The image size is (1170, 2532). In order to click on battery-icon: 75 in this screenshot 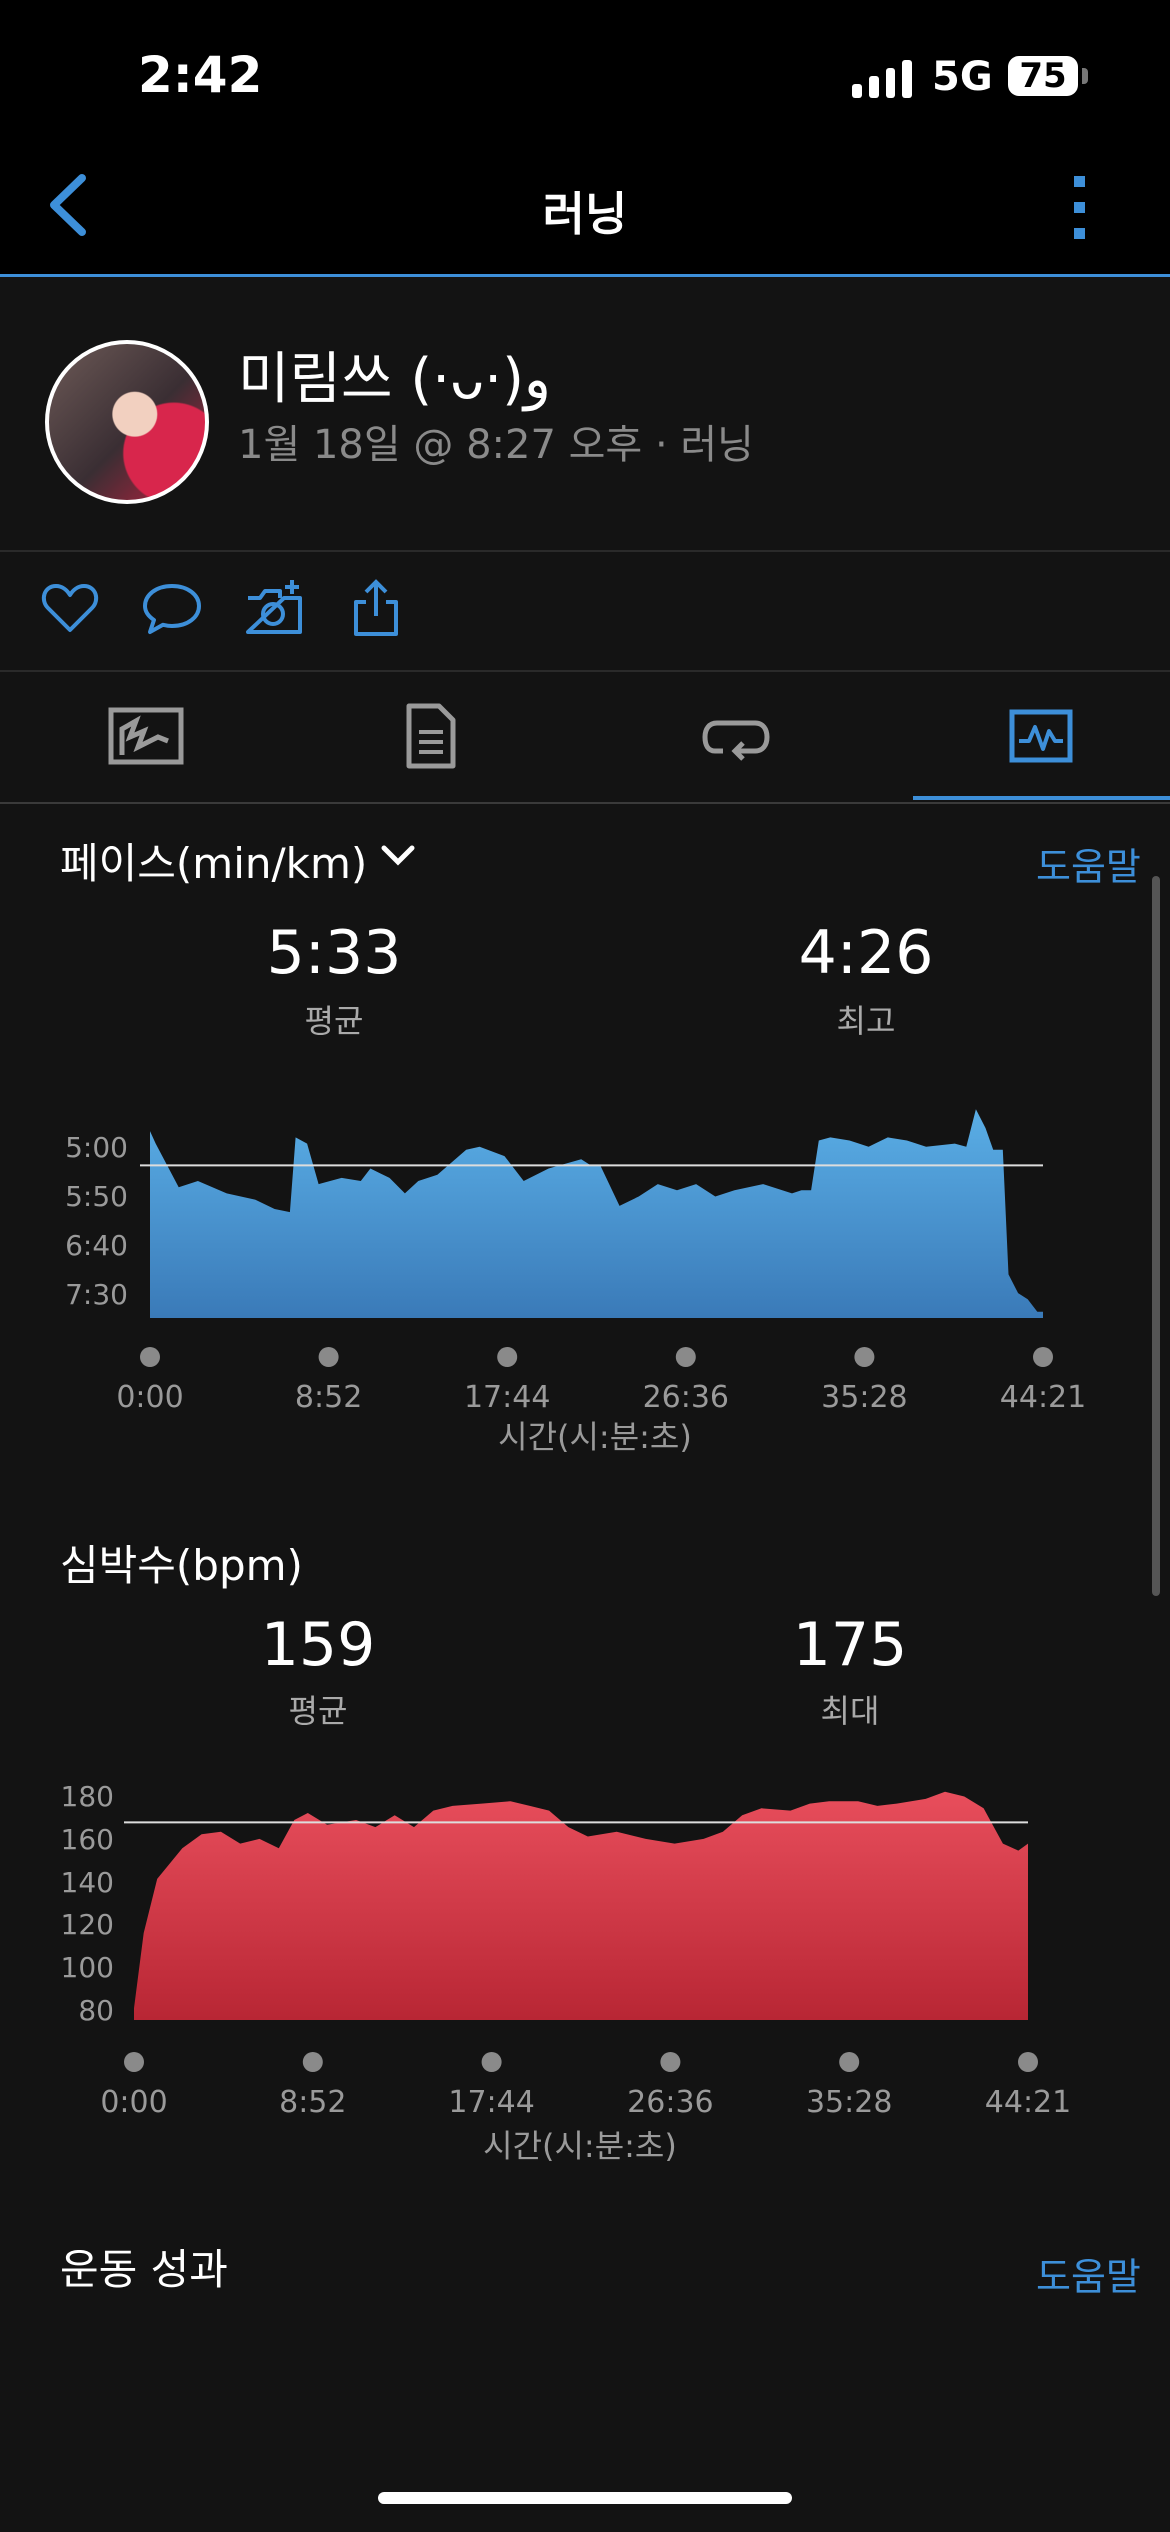, I will do `click(1043, 76)`.